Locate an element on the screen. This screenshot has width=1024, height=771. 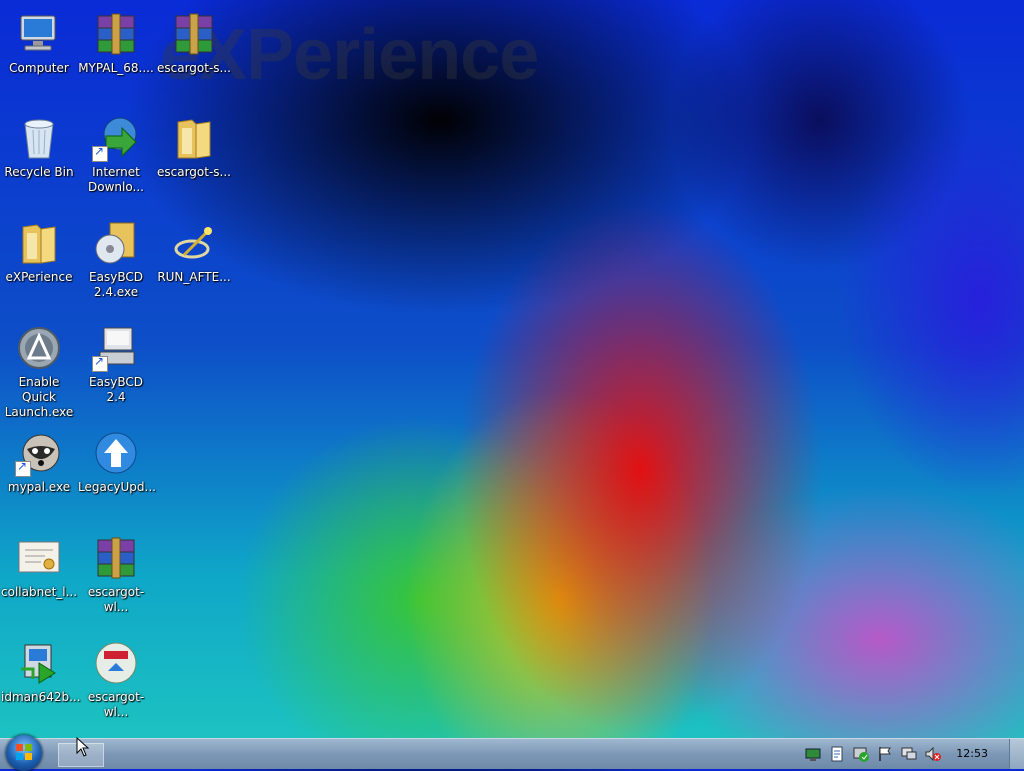
desktop-icon-recycle-bin: Recycle Bin is located at coordinates (39, 147).